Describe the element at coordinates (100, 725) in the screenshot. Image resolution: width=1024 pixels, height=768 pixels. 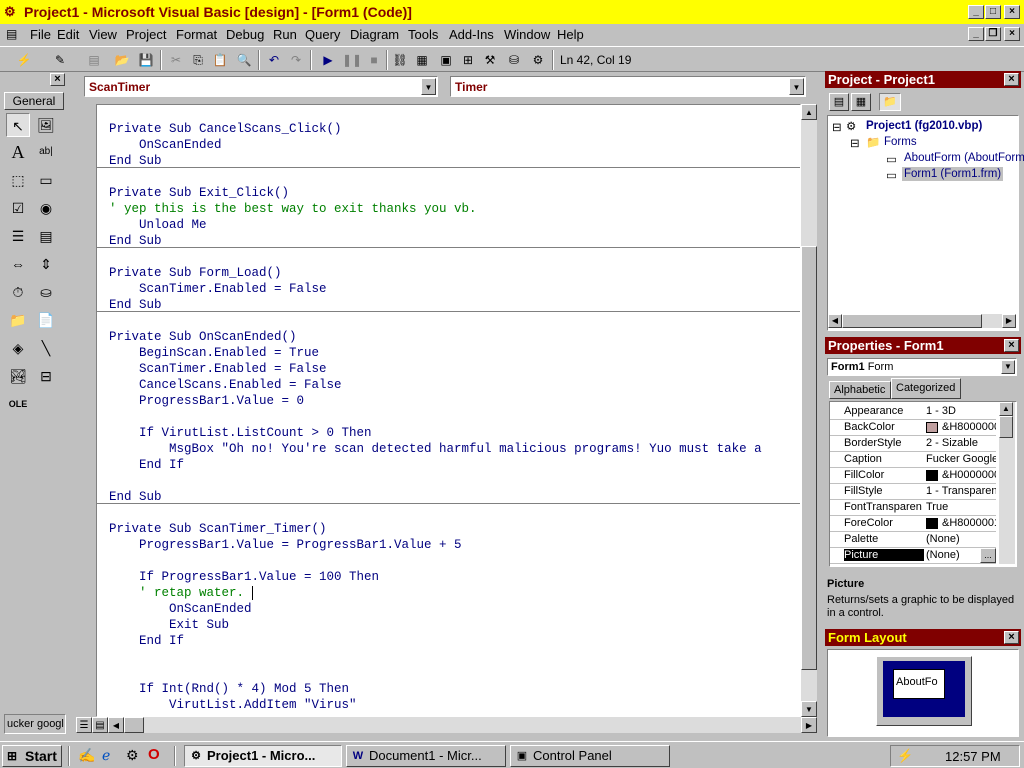
I see `full-module-view-icon: ▤` at that location.